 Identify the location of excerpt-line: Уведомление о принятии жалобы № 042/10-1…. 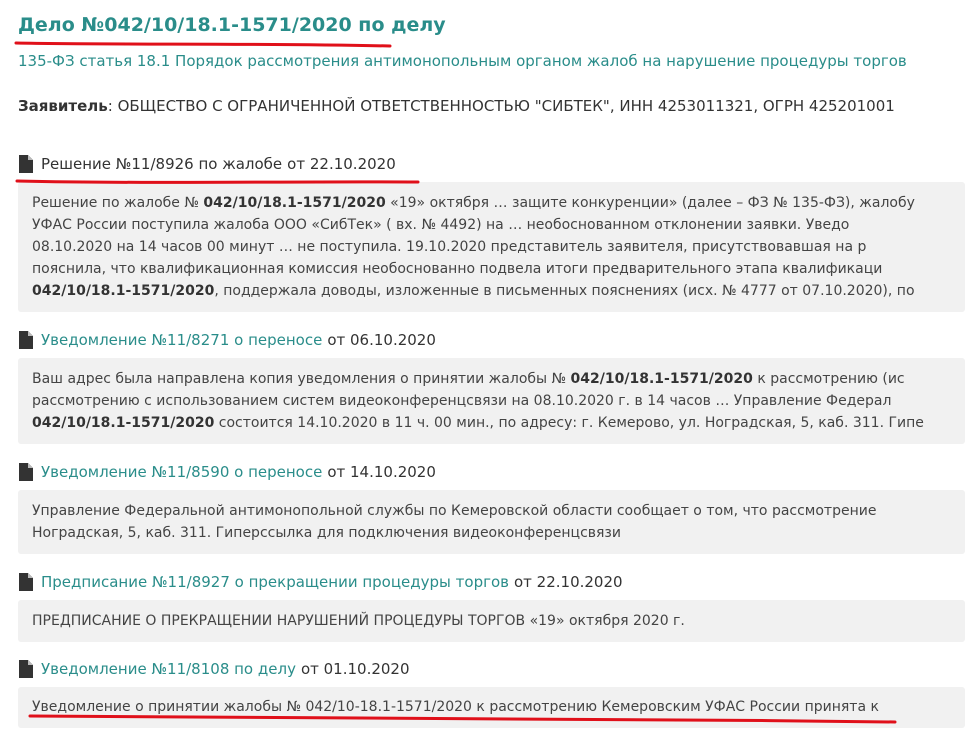
(498, 707).